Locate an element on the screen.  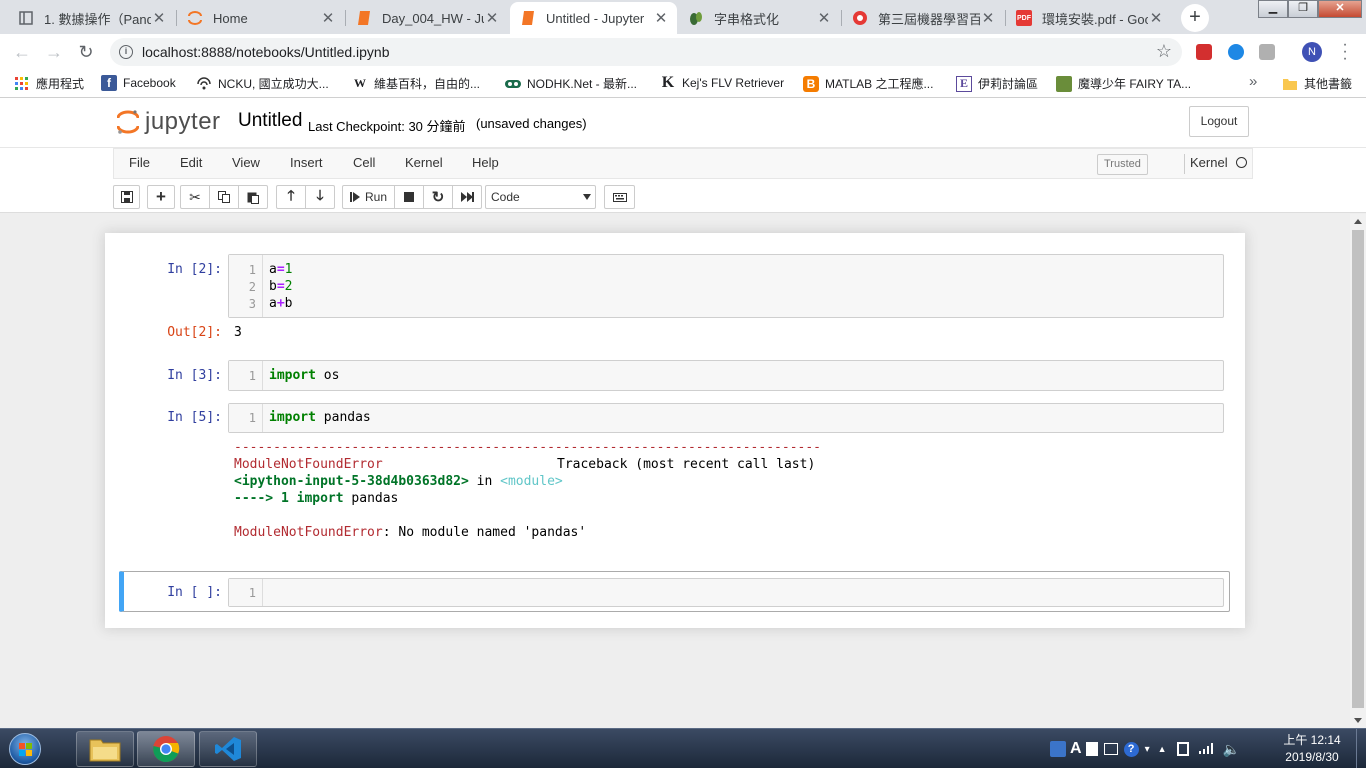
browser-menu-icon: · · · is located at coordinates (1345, 52).